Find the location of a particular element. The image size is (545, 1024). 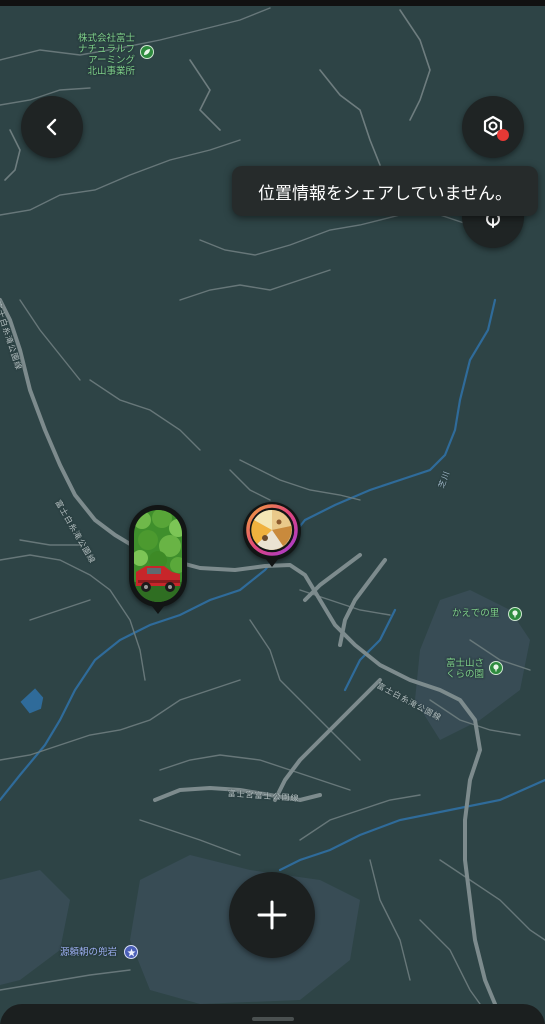

poi-kaede-label: かえでの里 is located at coordinates (476, 613).